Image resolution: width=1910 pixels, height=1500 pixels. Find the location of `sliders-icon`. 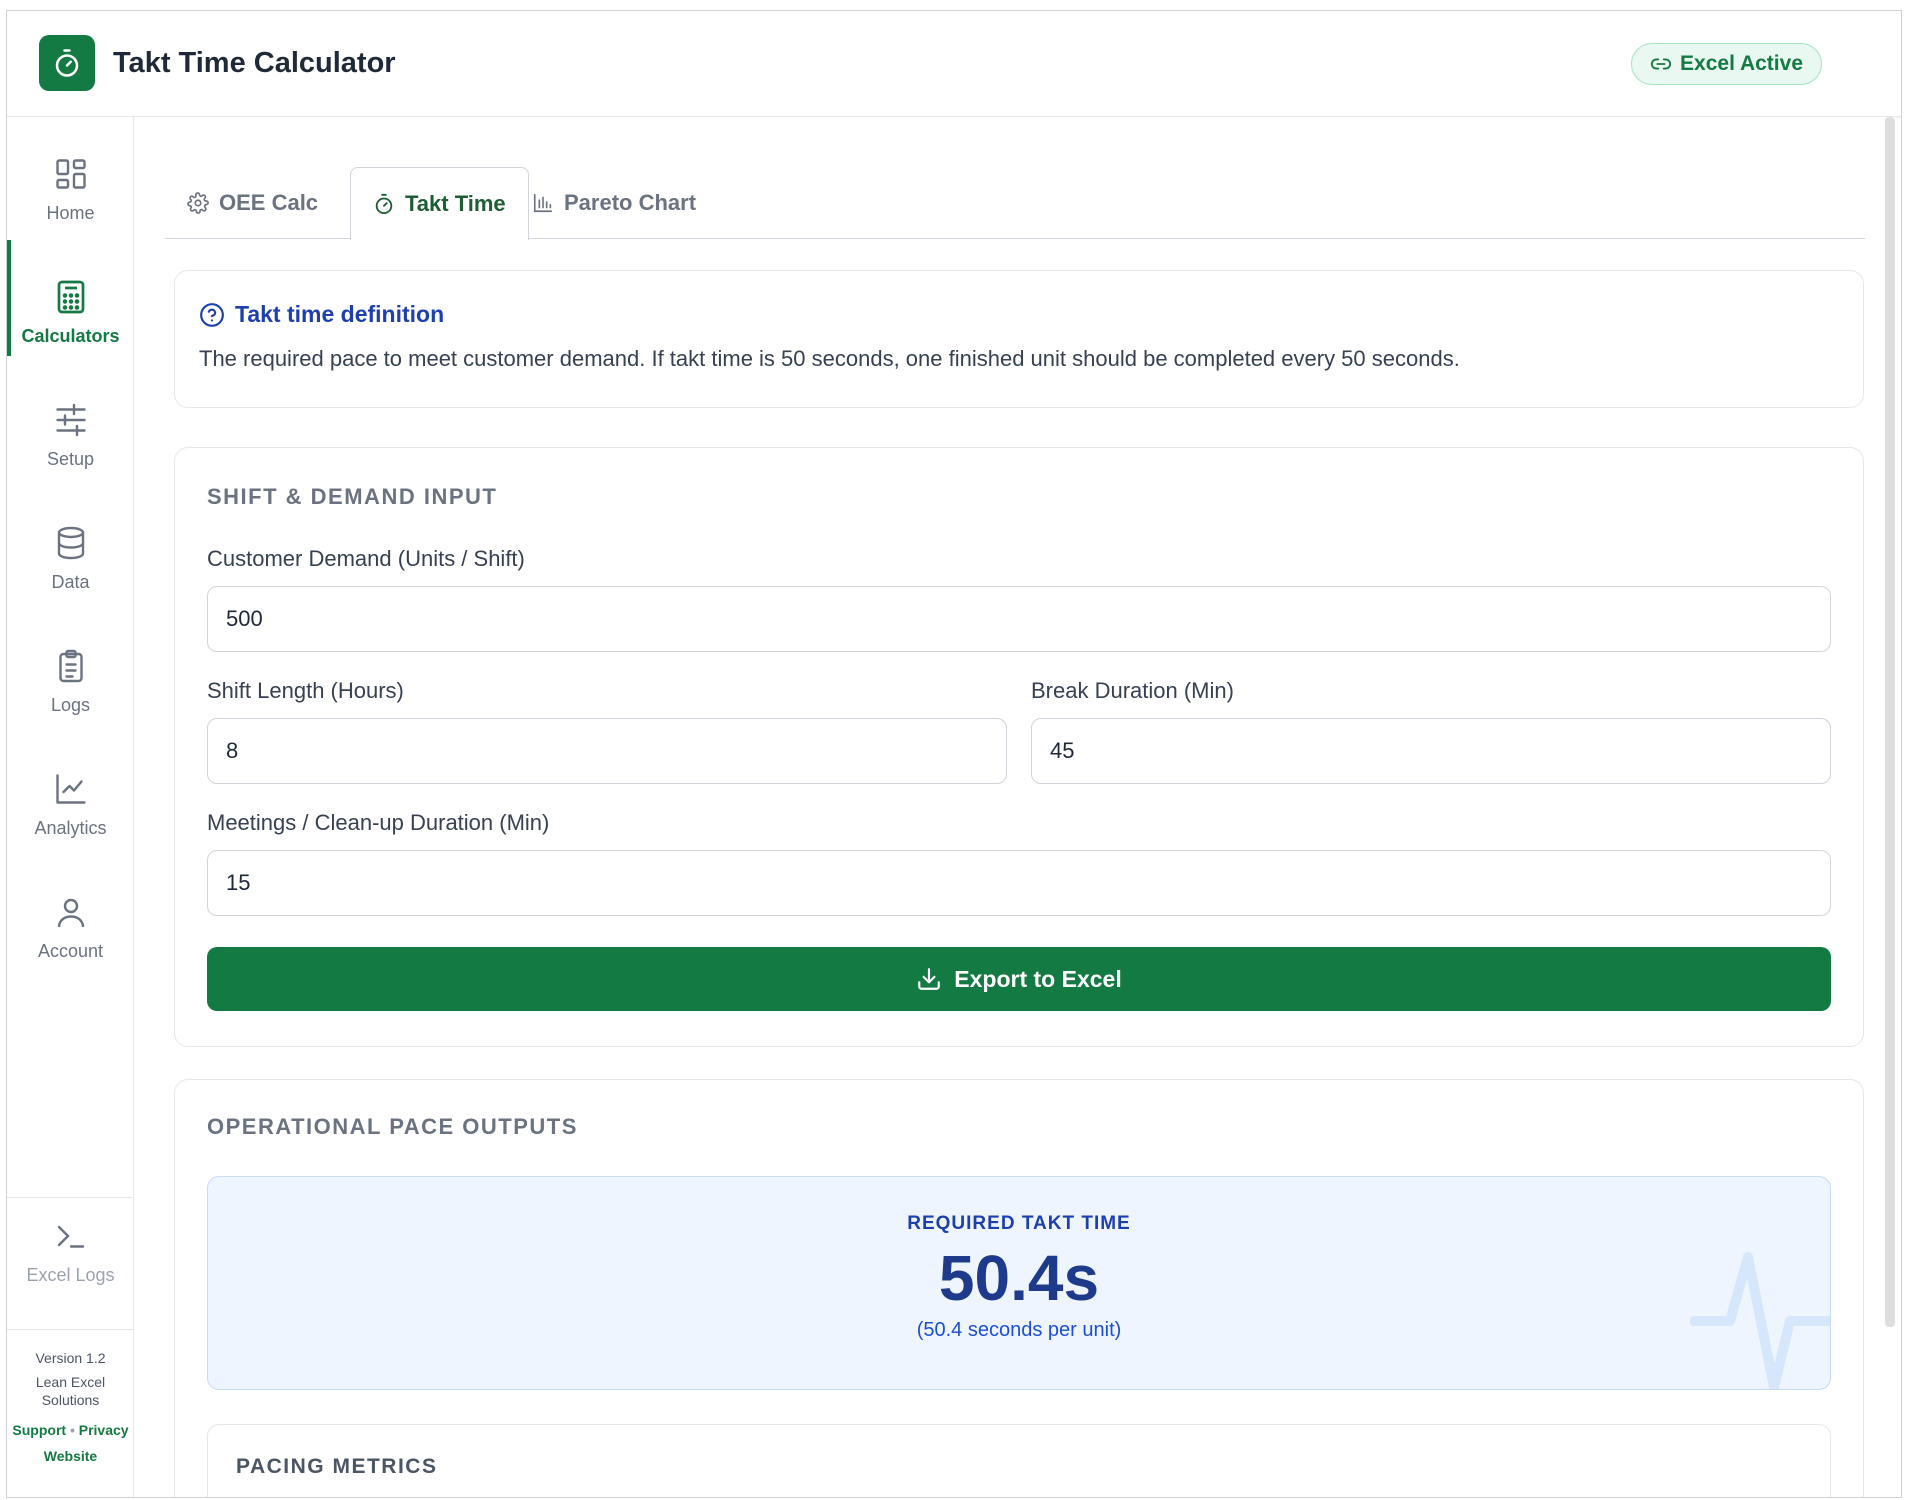

sliders-icon is located at coordinates (71, 420).